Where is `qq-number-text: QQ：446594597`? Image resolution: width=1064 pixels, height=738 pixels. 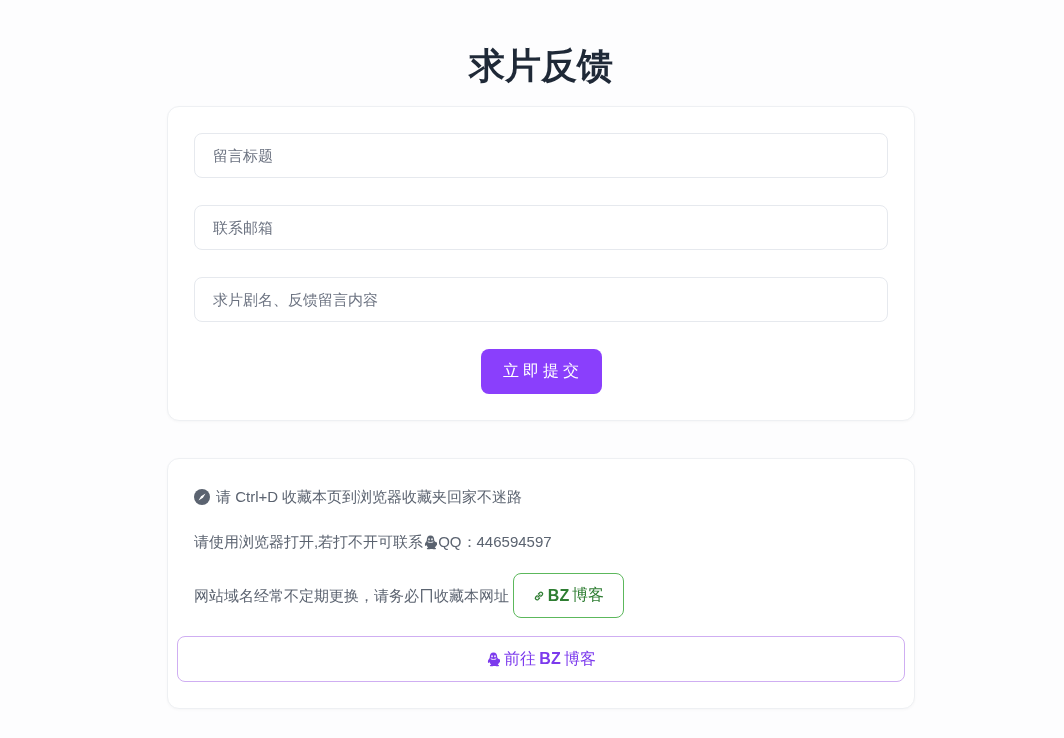 qq-number-text: QQ：446594597 is located at coordinates (495, 542).